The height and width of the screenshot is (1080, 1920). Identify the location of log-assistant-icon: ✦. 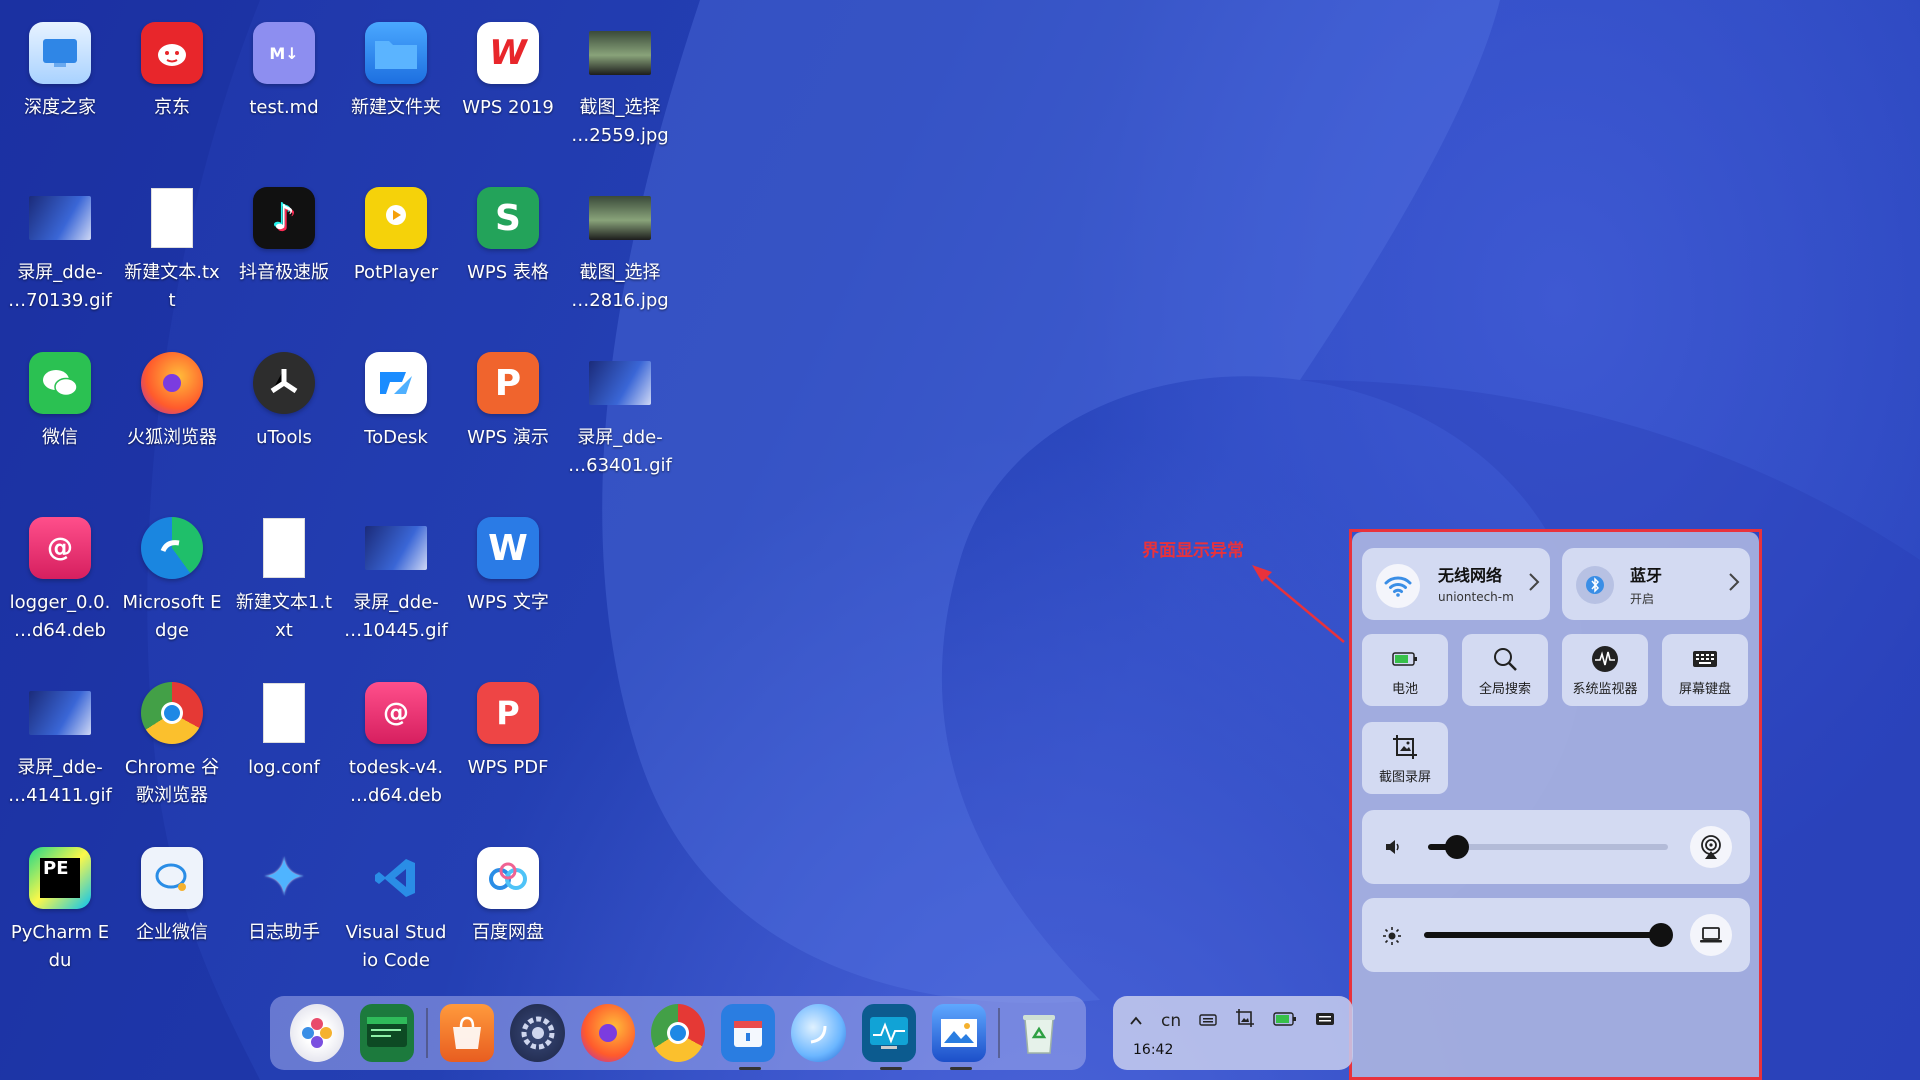
(284, 878).